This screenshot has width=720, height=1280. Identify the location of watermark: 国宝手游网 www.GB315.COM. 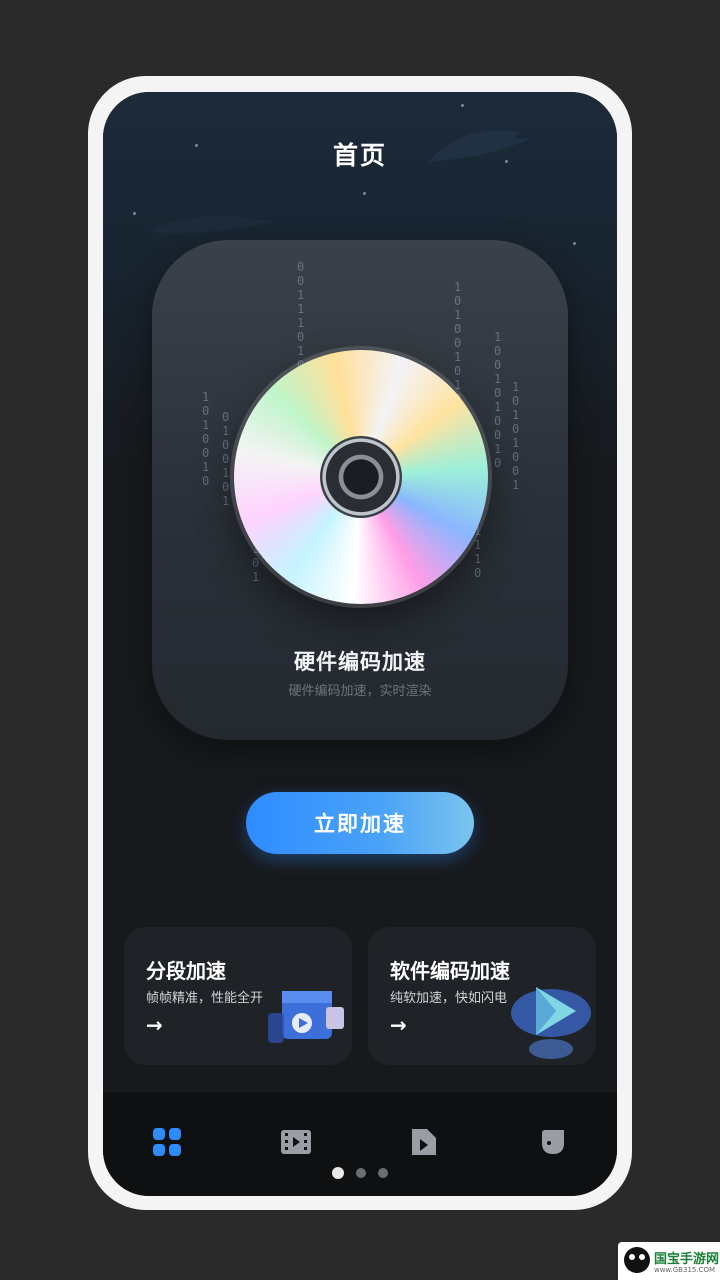
(669, 1261).